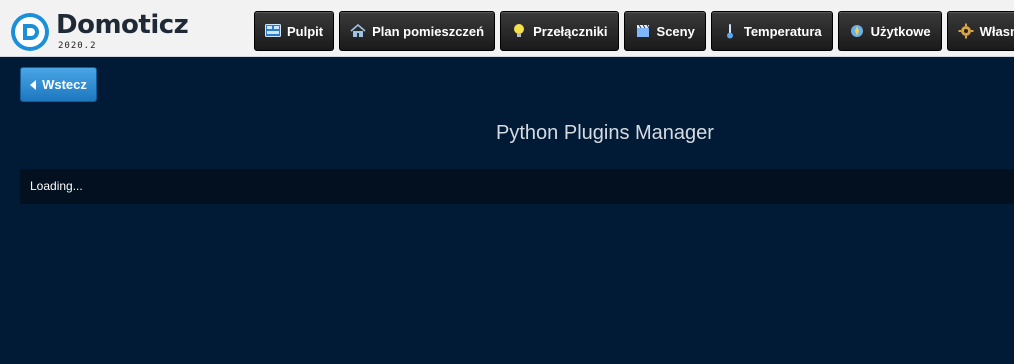 The image size is (1014, 364). I want to click on thermometer-icon, so click(730, 31).